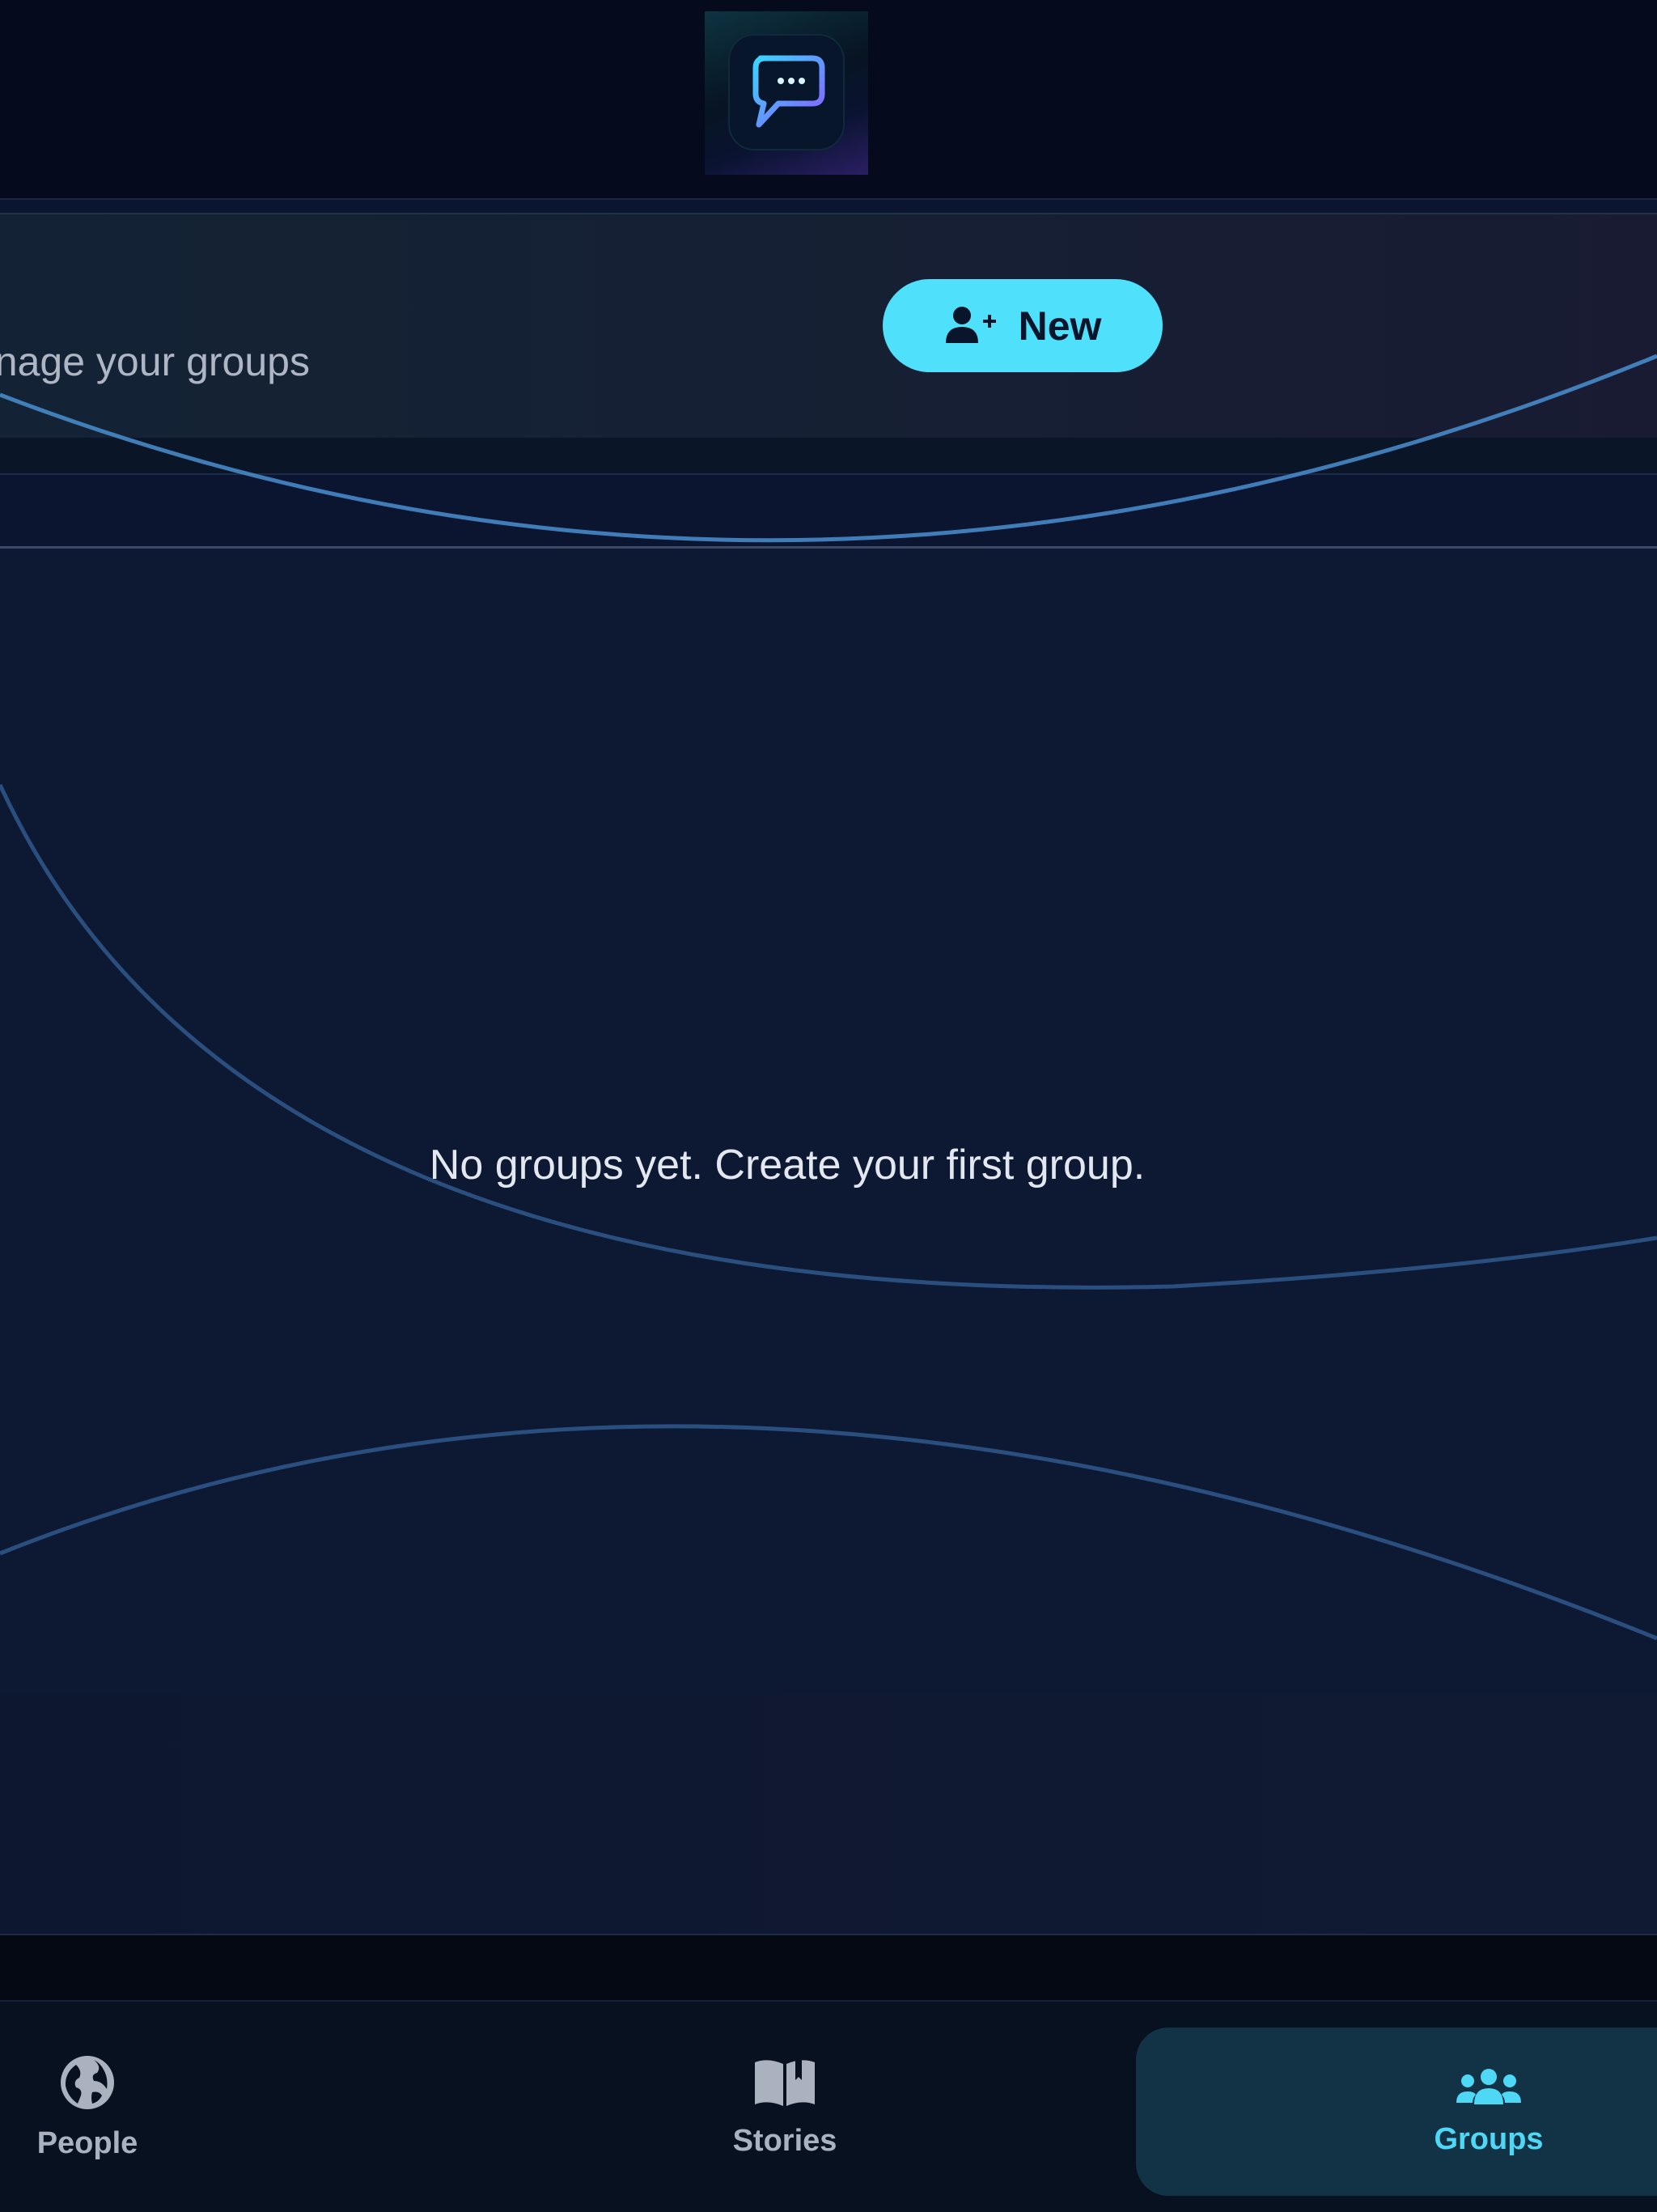 The width and height of the screenshot is (1657, 2212). Describe the element at coordinates (1489, 2138) in the screenshot. I see `nav-label-groups: Groups` at that location.